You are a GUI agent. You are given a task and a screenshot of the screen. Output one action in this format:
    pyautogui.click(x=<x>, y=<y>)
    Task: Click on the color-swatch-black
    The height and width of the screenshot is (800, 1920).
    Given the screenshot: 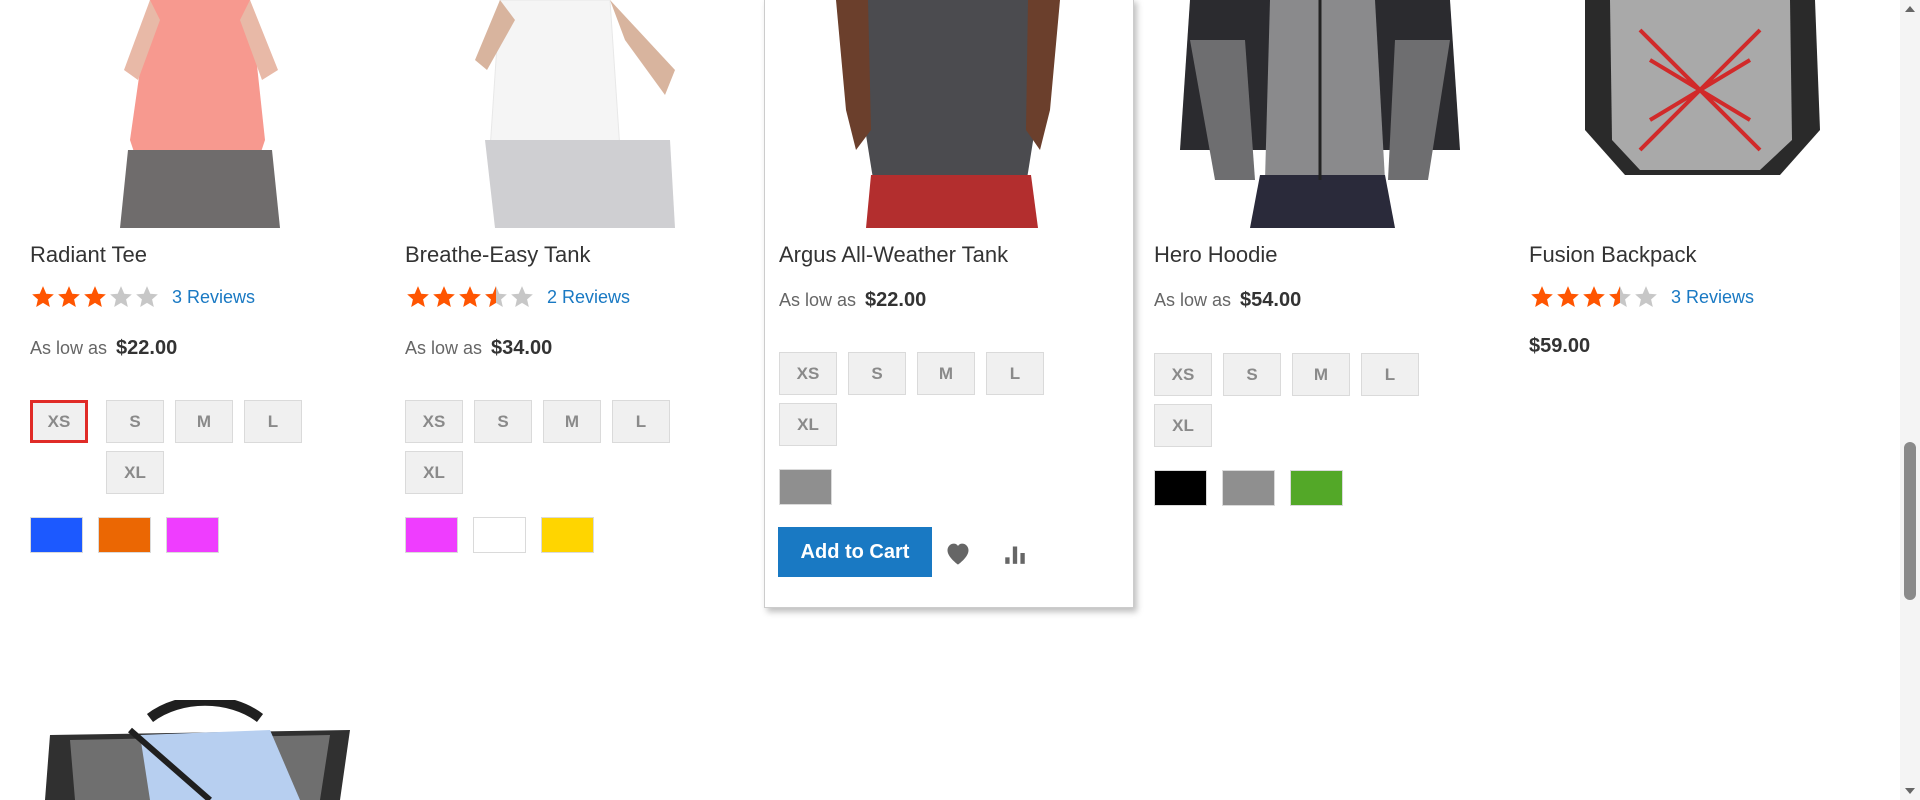 What is the action you would take?
    pyautogui.click(x=1180, y=488)
    